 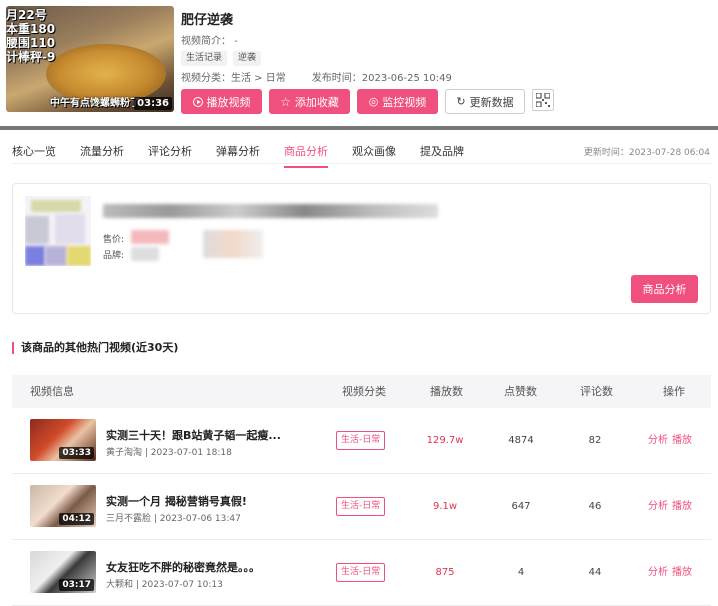 What do you see at coordinates (169, 453) in the screenshot?
I see `row-author-date: 黄子淘淘 | 2023-07-01 18:18` at bounding box center [169, 453].